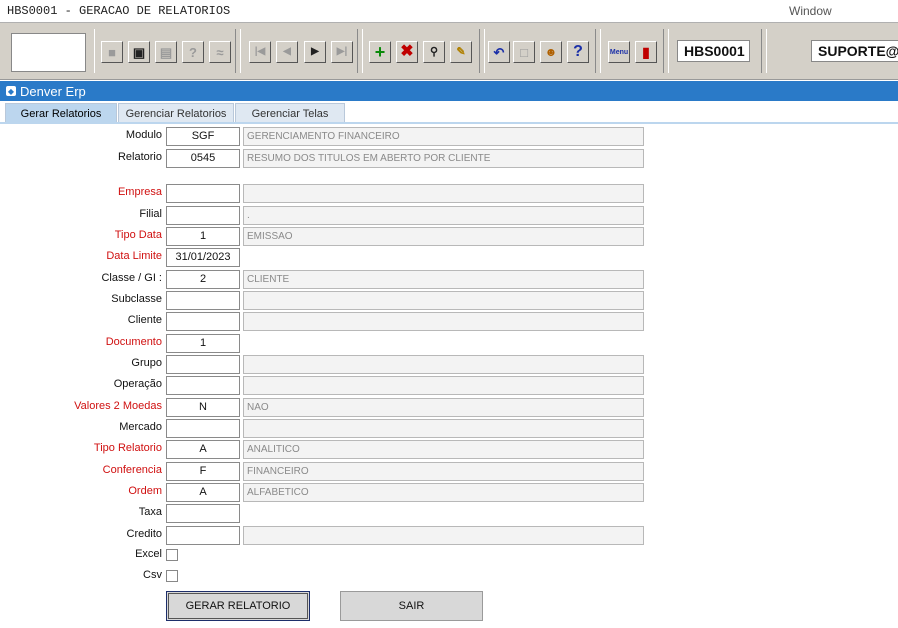 The height and width of the screenshot is (628, 898). I want to click on operacao-label: Operação, so click(137, 384).